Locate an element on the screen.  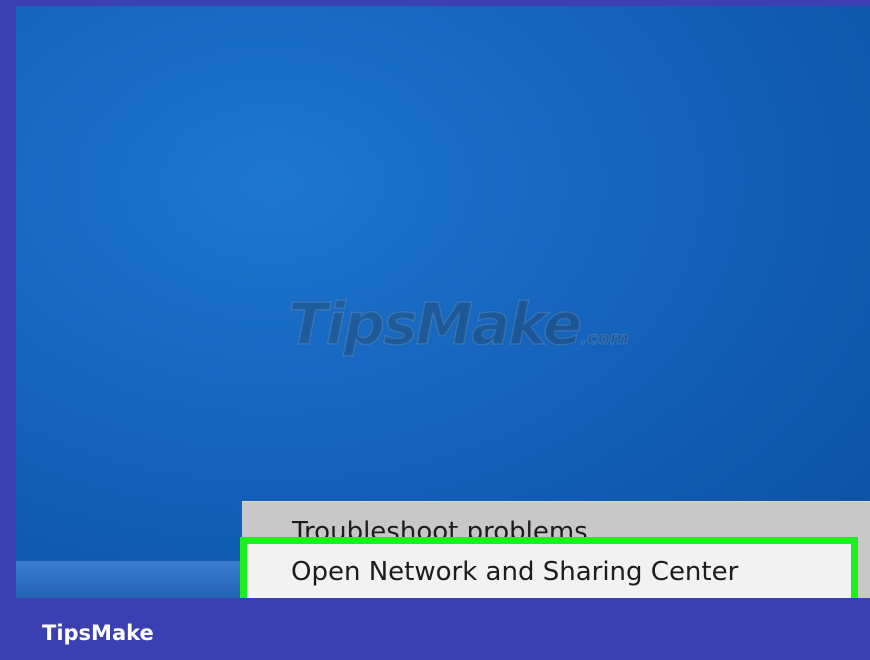
menu-item-label: Open Network and Sharing Center is located at coordinates (515, 572).